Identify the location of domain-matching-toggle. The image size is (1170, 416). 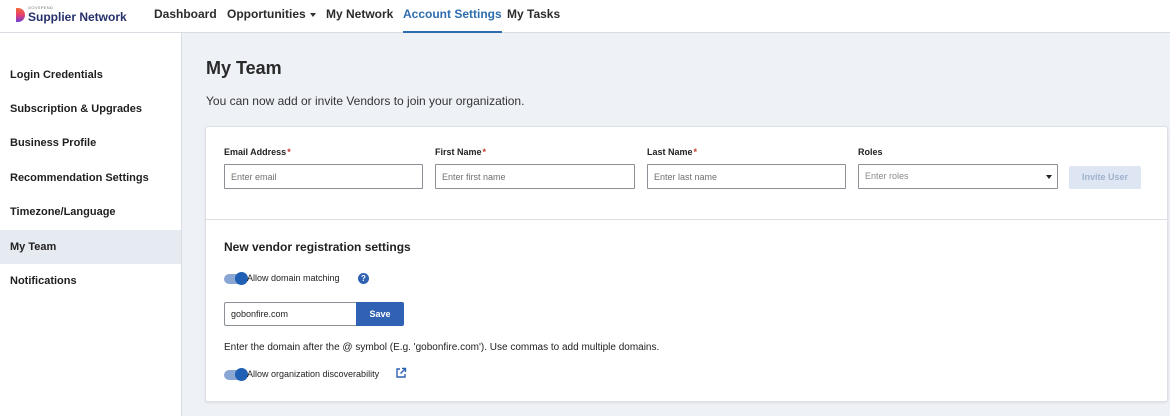
(236, 278).